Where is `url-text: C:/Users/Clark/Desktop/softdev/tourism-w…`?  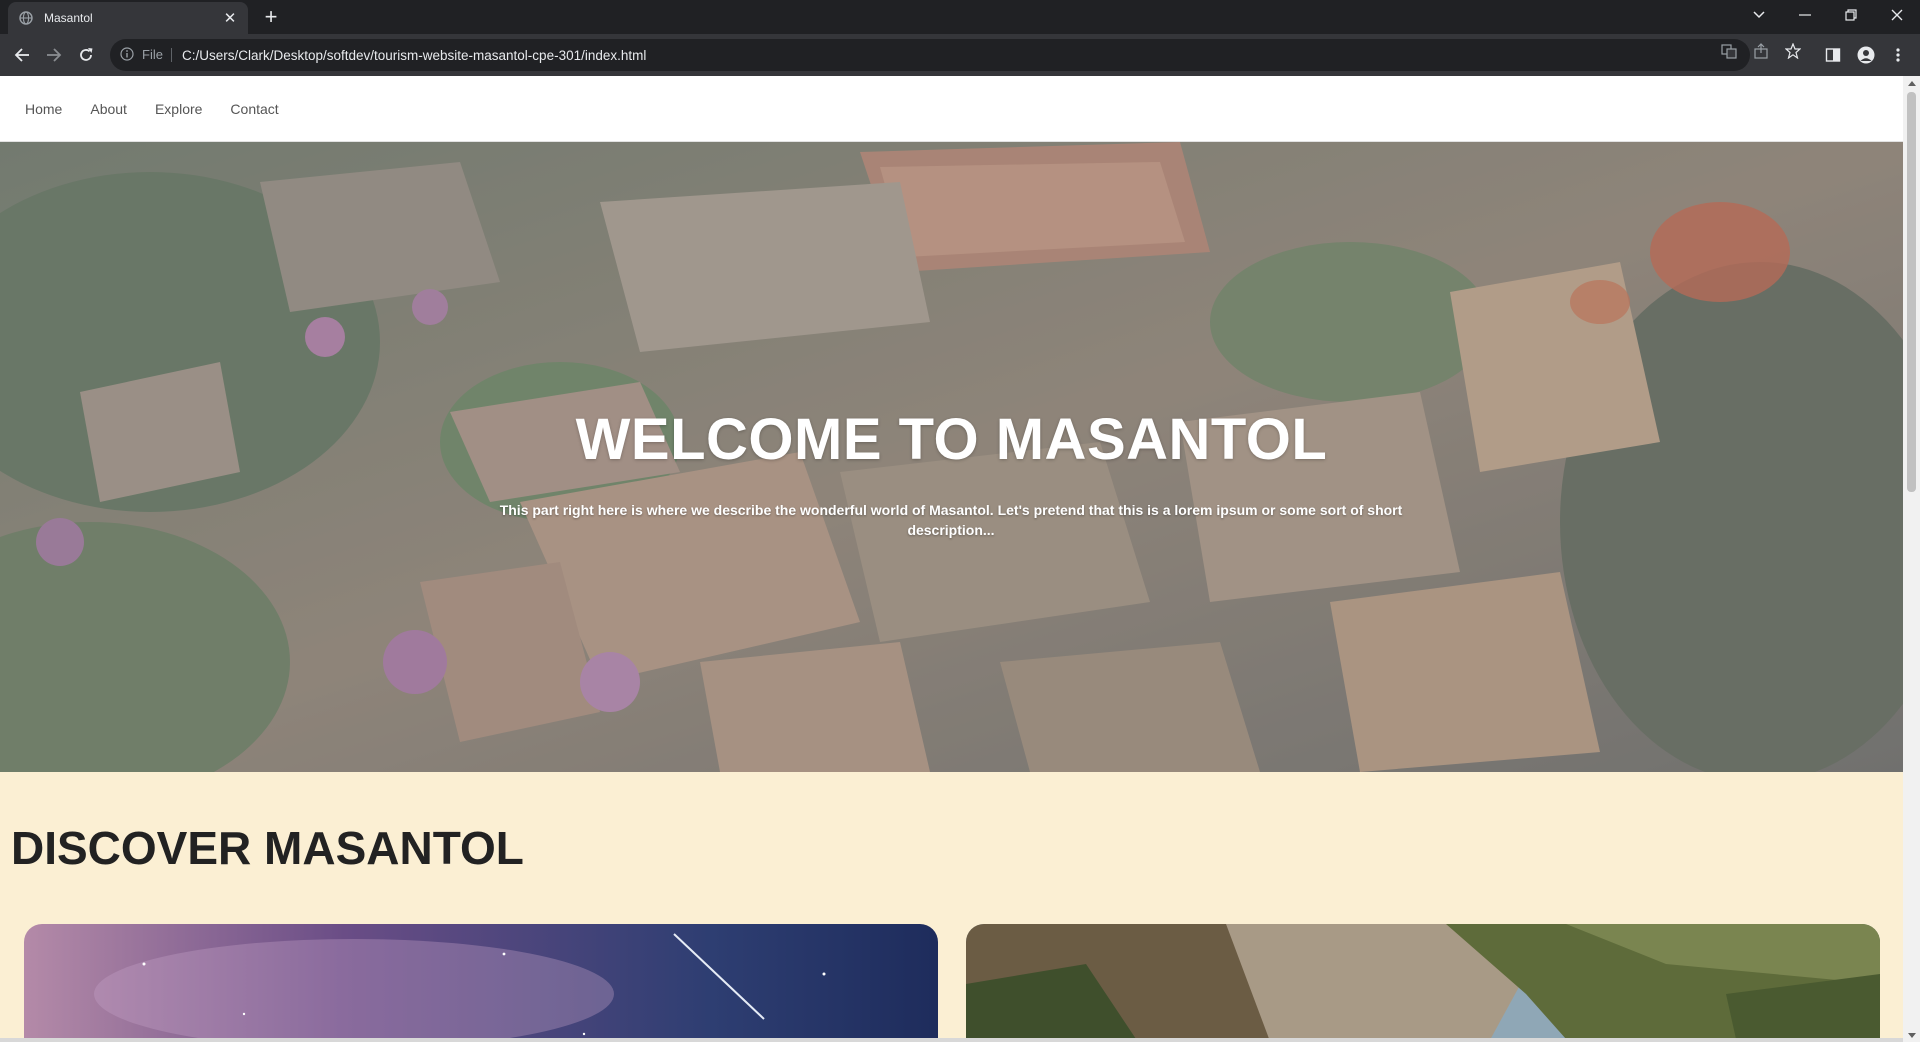
url-text: C:/Users/Clark/Desktop/softdev/tourism-w… is located at coordinates (414, 55).